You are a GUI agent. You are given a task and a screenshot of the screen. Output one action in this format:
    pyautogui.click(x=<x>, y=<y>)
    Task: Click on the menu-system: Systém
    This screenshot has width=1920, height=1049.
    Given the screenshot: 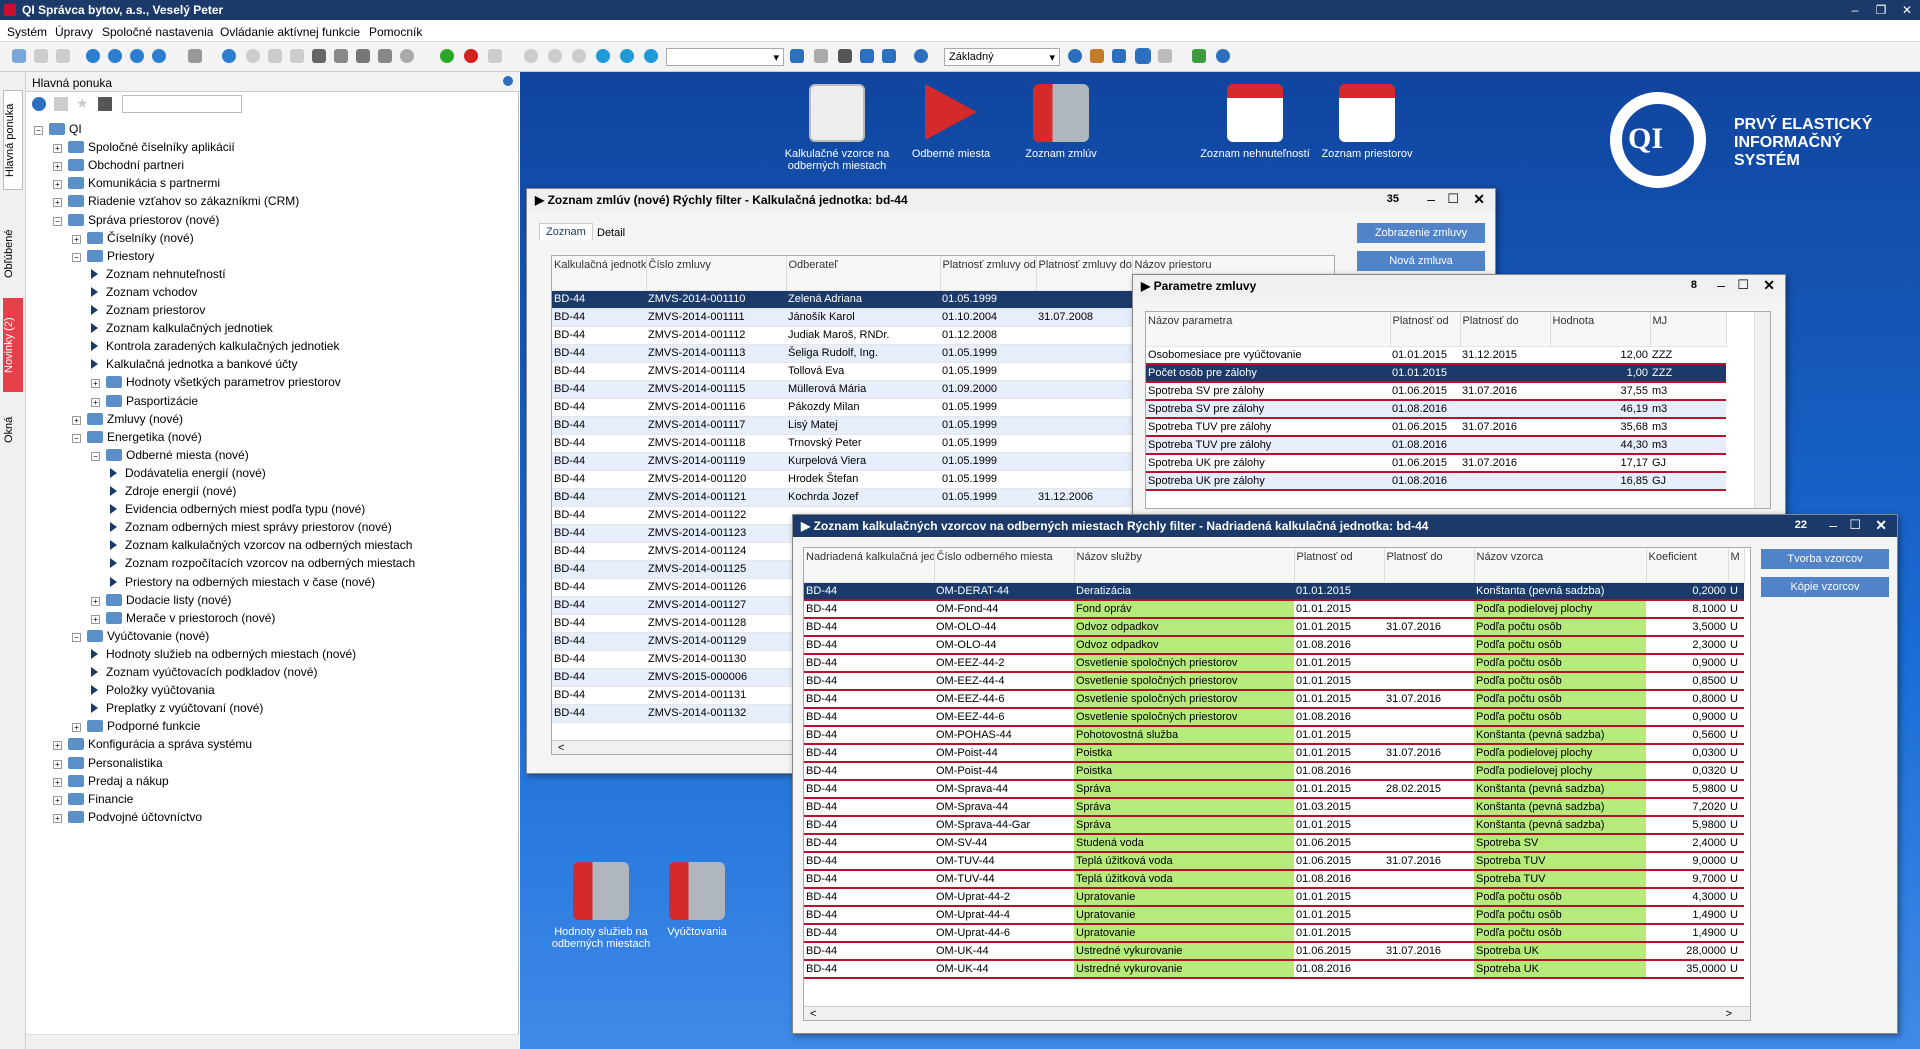 What is the action you would take?
    pyautogui.click(x=27, y=32)
    